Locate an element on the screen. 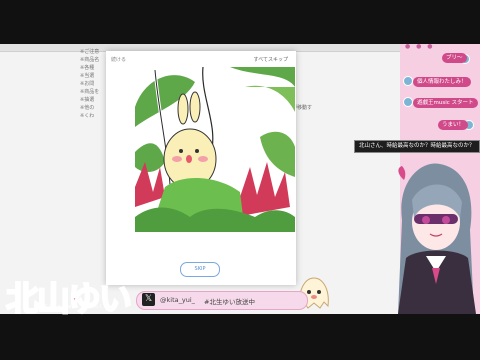 Image resolution: width=480 pixels, height=360 pixels. vtuber-character-art is located at coordinates (437, 238).